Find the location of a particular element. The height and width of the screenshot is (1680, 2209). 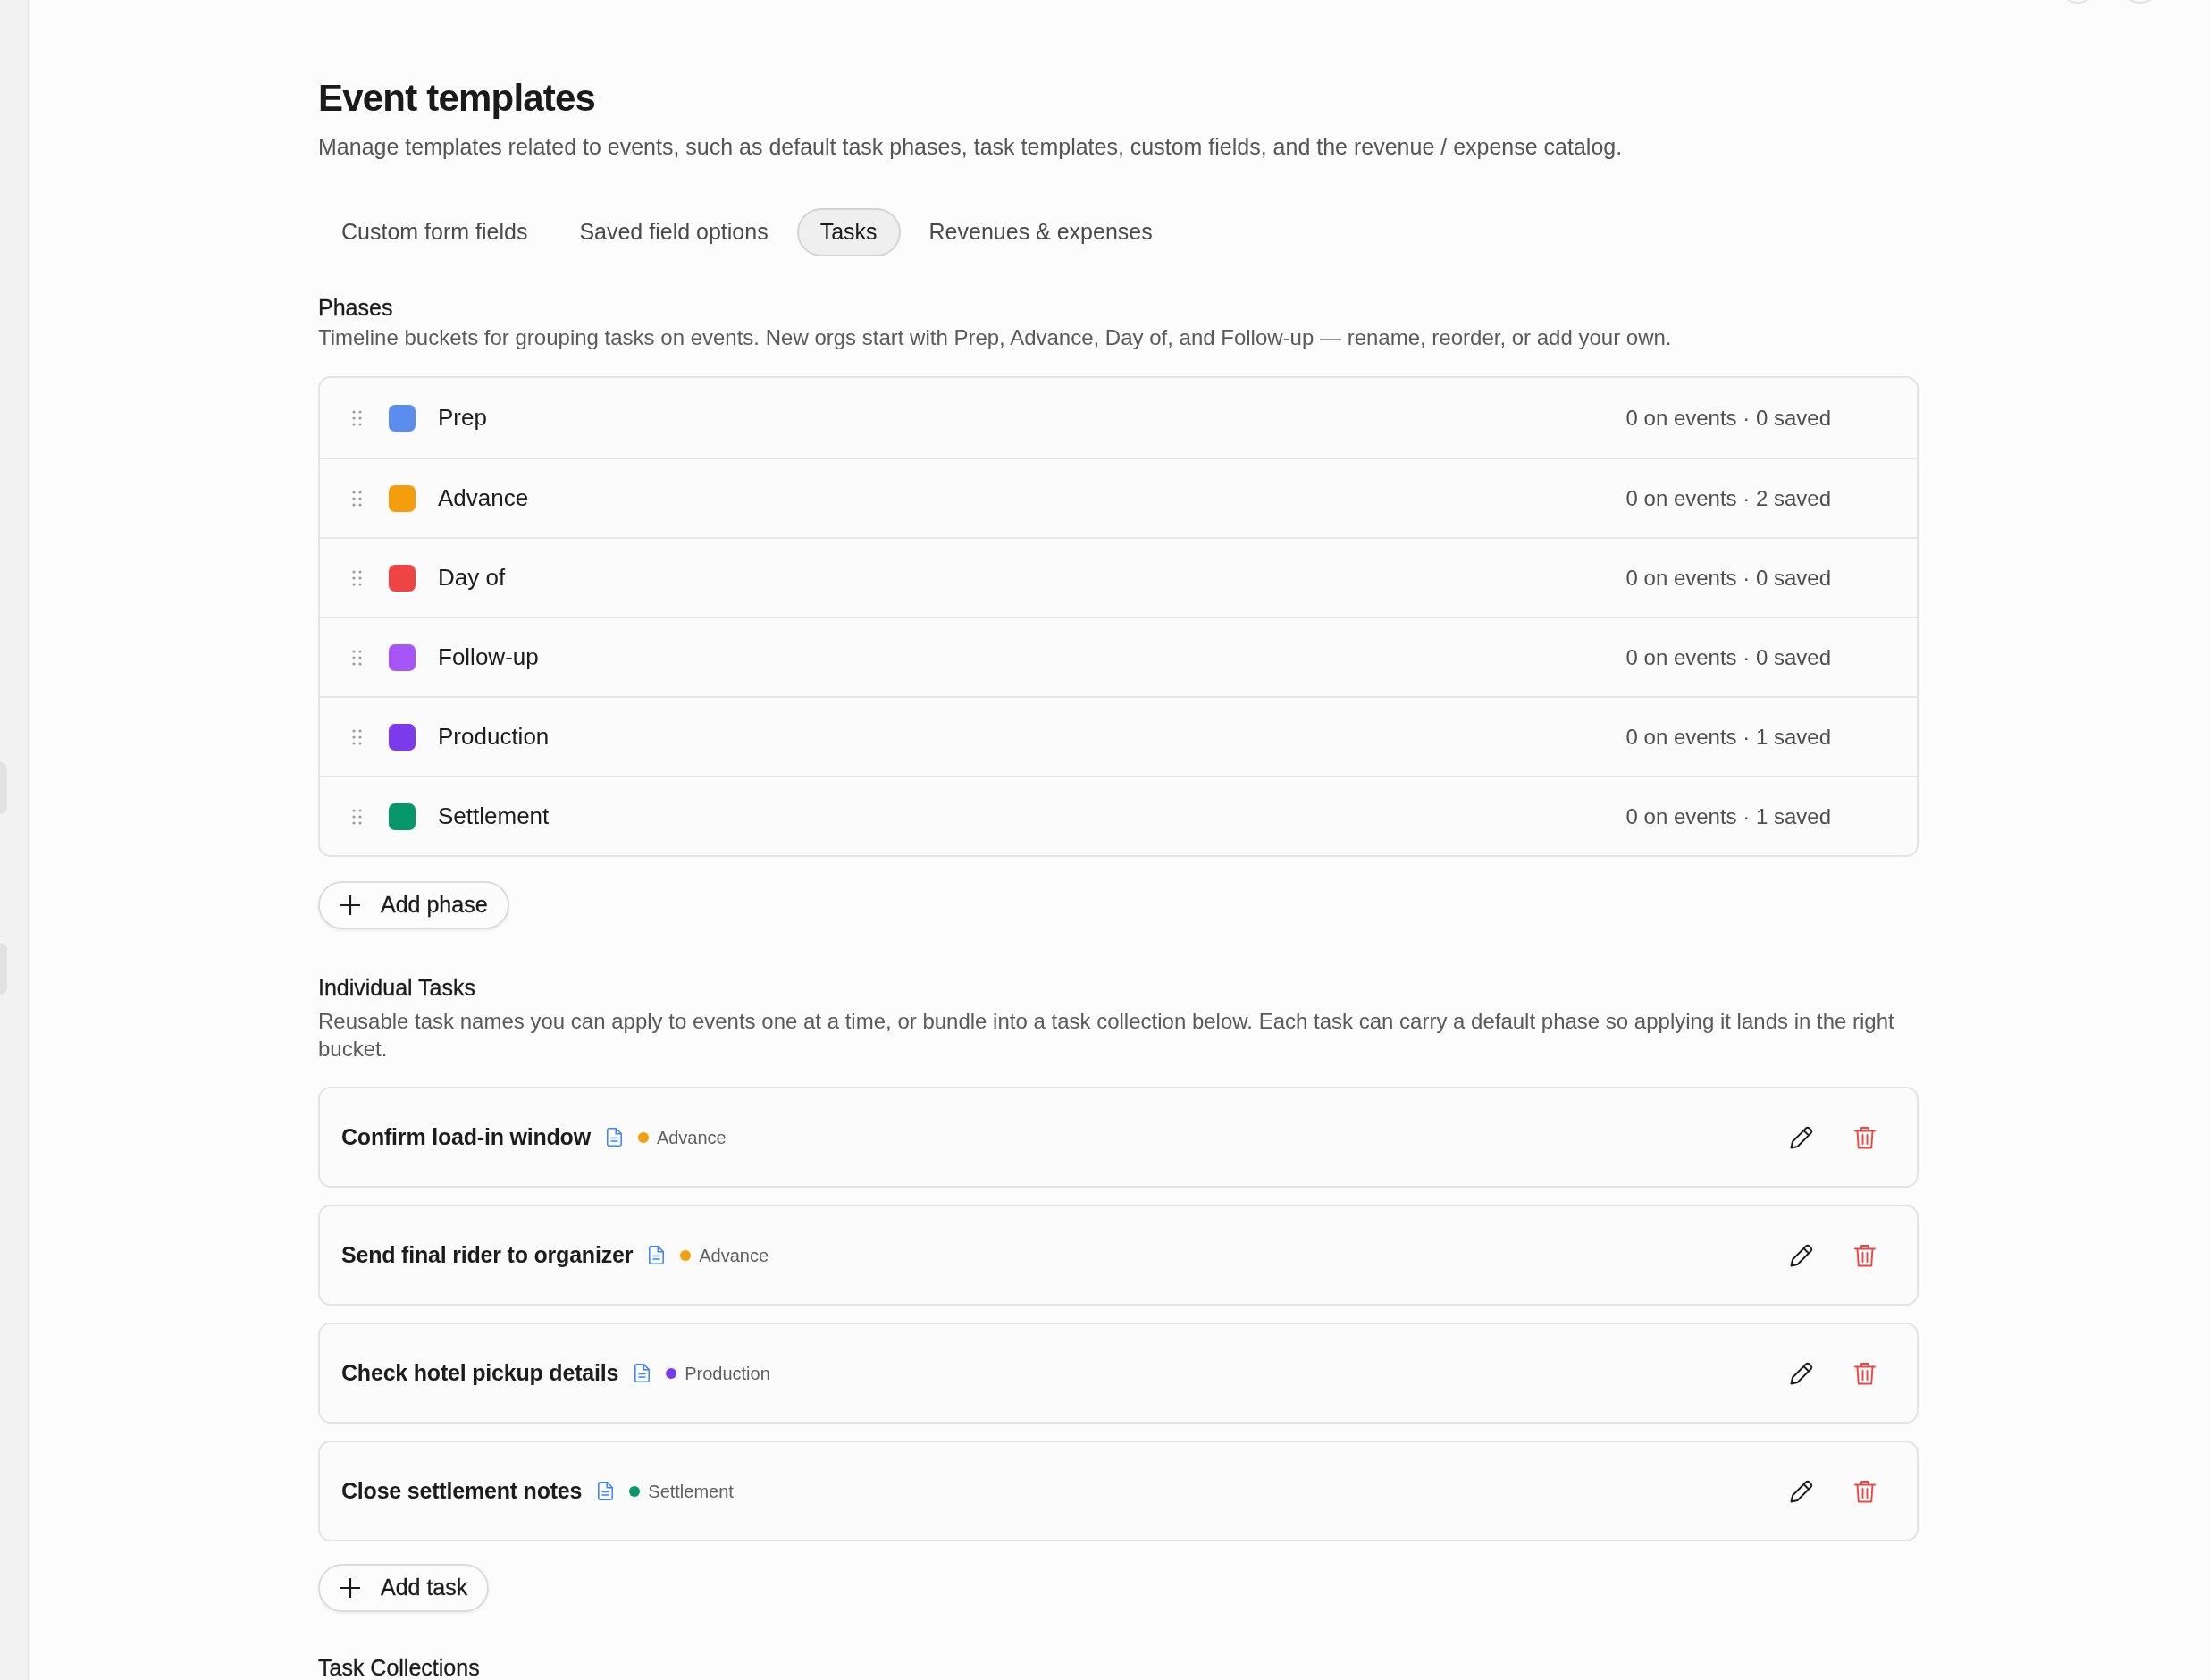

phase-name: Advance is located at coordinates (483, 498).